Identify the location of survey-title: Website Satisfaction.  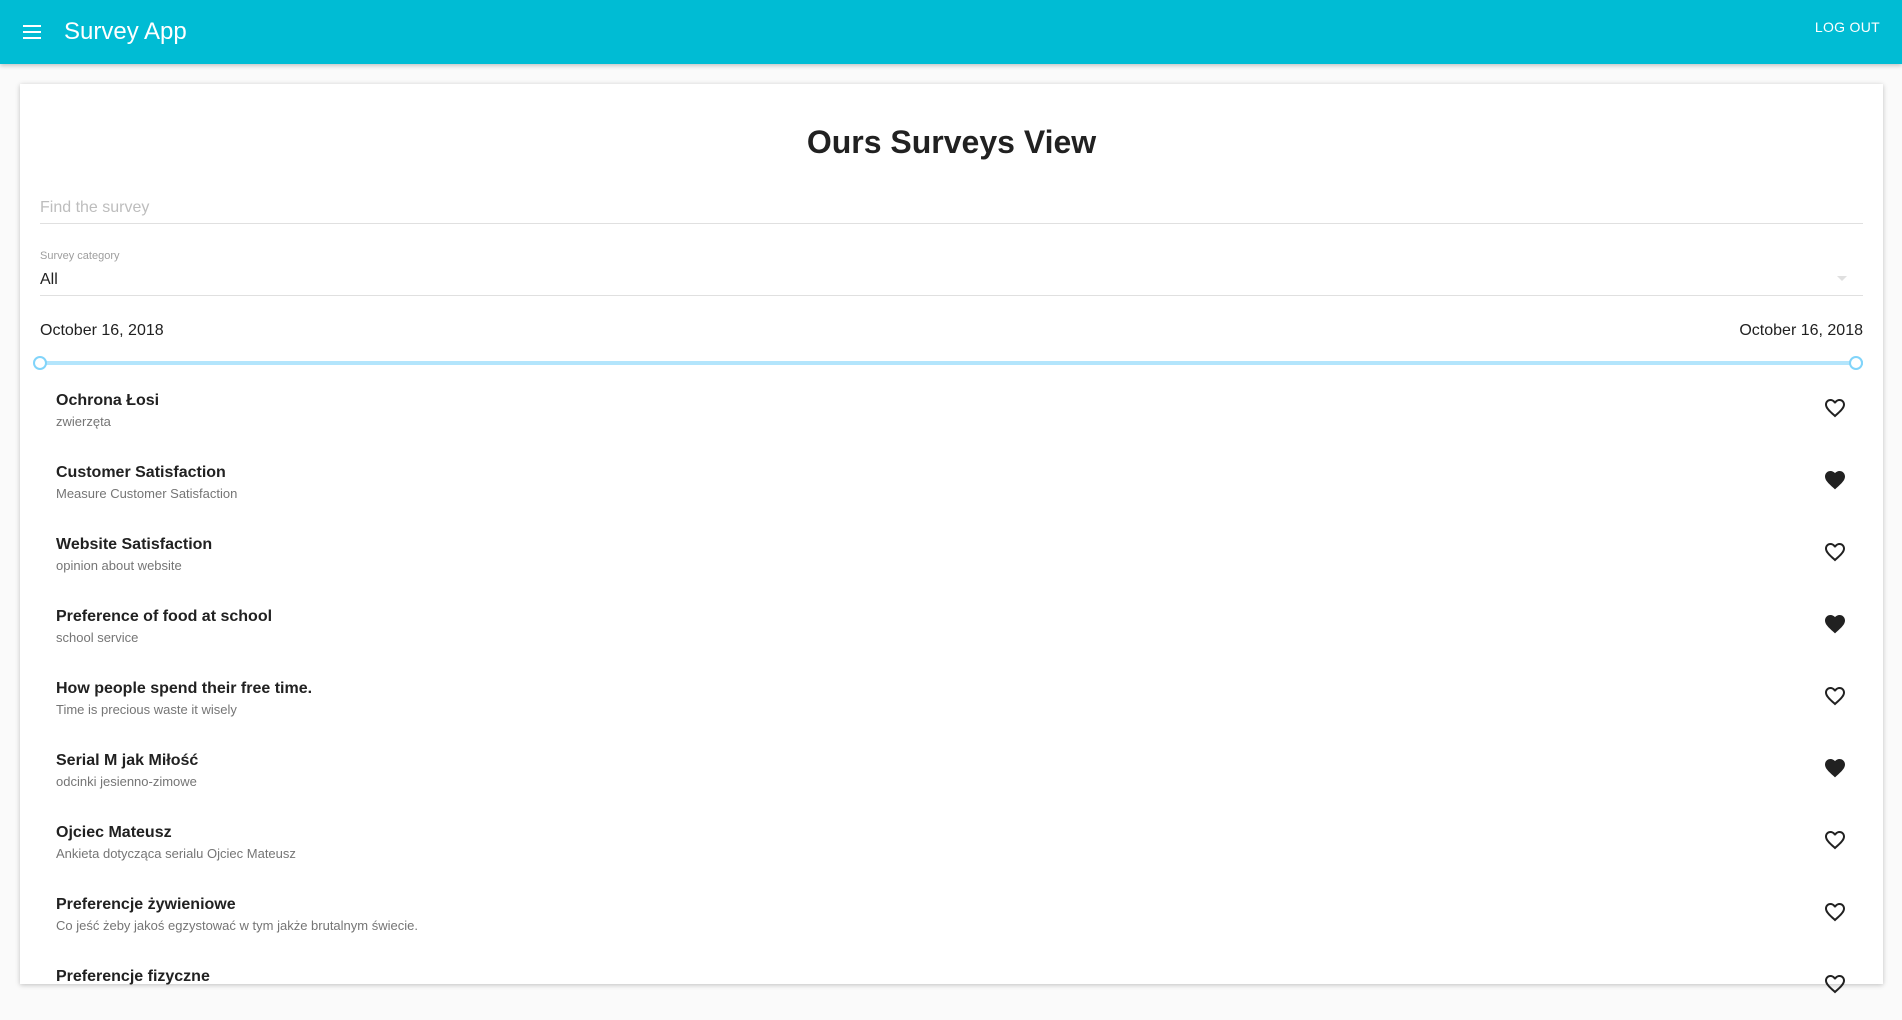
(134, 544).